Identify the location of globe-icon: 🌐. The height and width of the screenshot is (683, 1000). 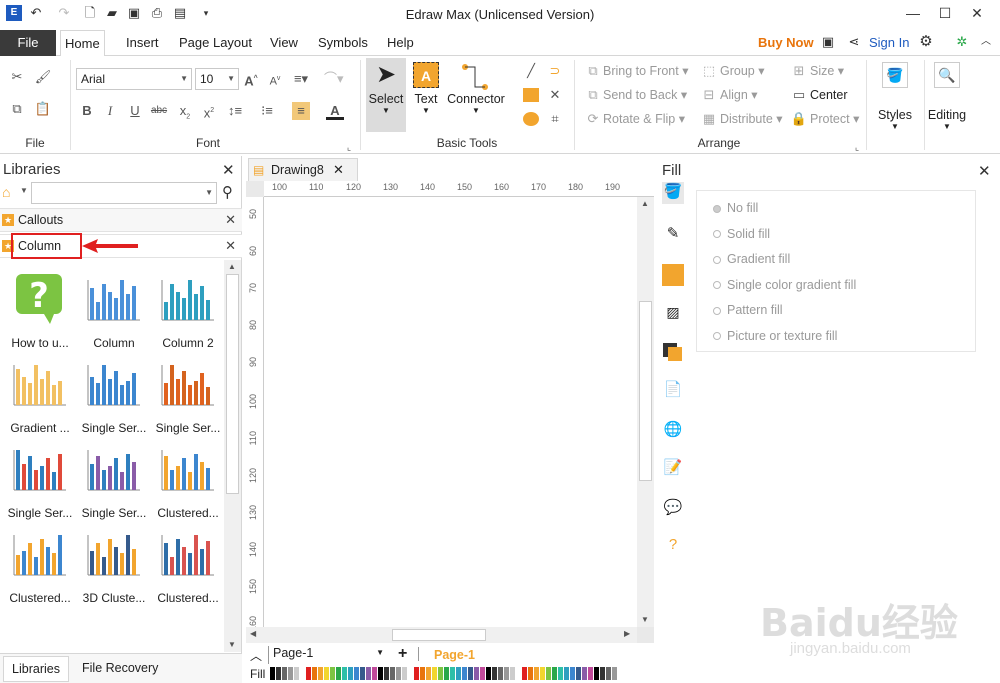
(673, 431).